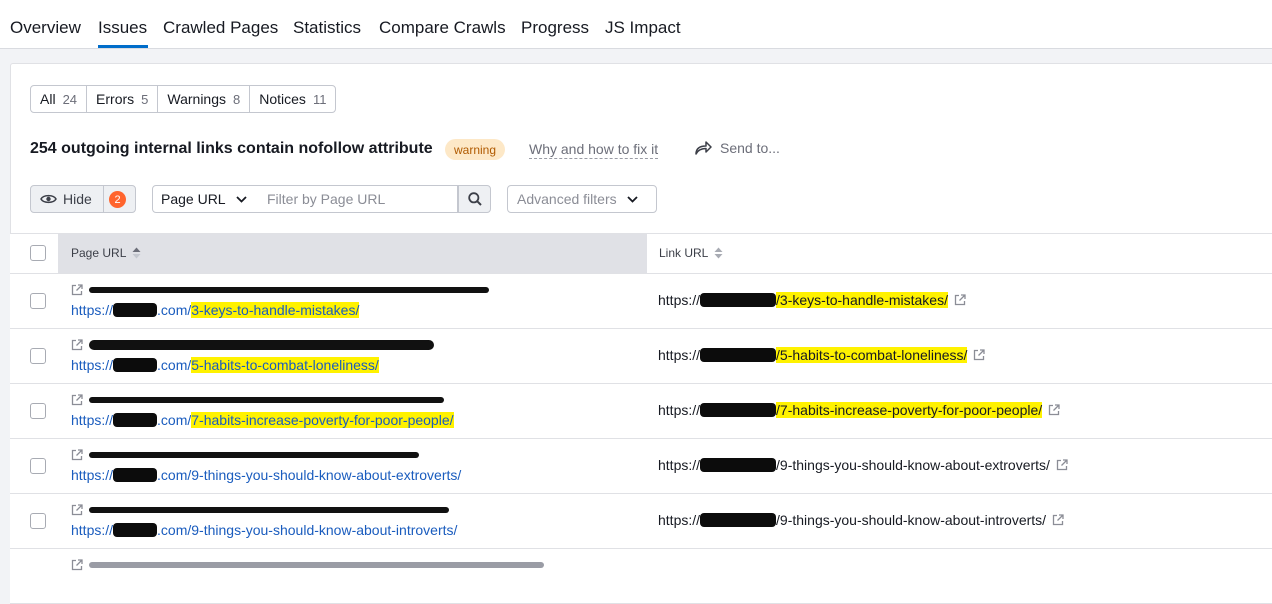 Image resolution: width=1272 pixels, height=604 pixels. What do you see at coordinates (319, 99) in the screenshot?
I see `filter-notices-count: 11` at bounding box center [319, 99].